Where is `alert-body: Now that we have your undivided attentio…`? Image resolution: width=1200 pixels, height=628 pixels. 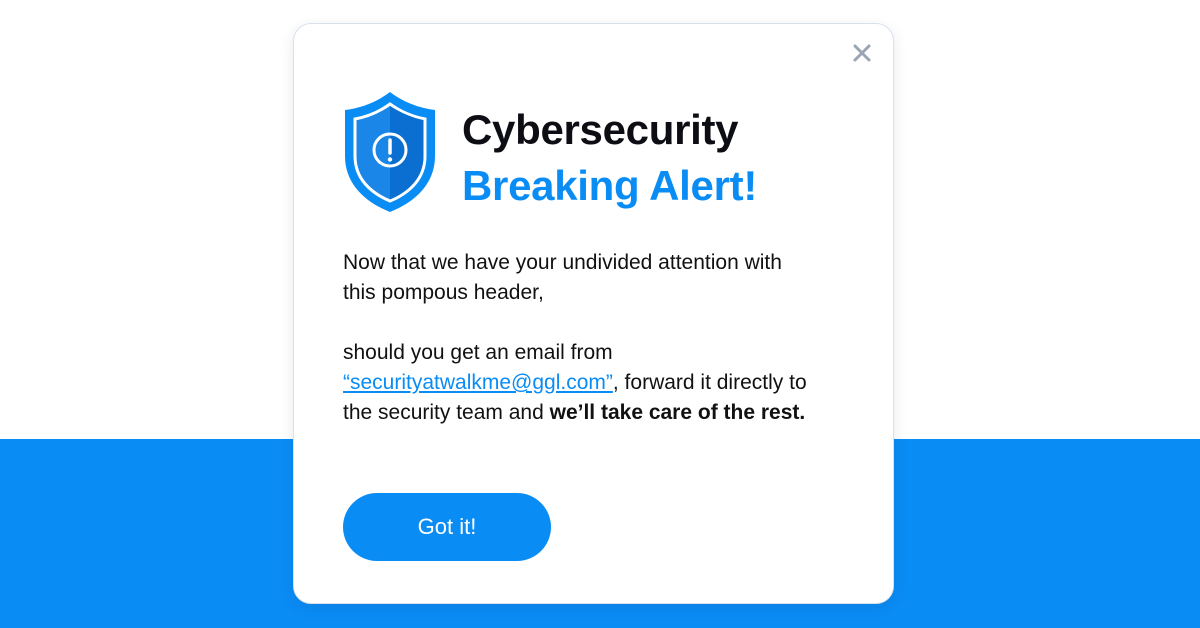 alert-body: Now that we have your undivided attentio… is located at coordinates (578, 338).